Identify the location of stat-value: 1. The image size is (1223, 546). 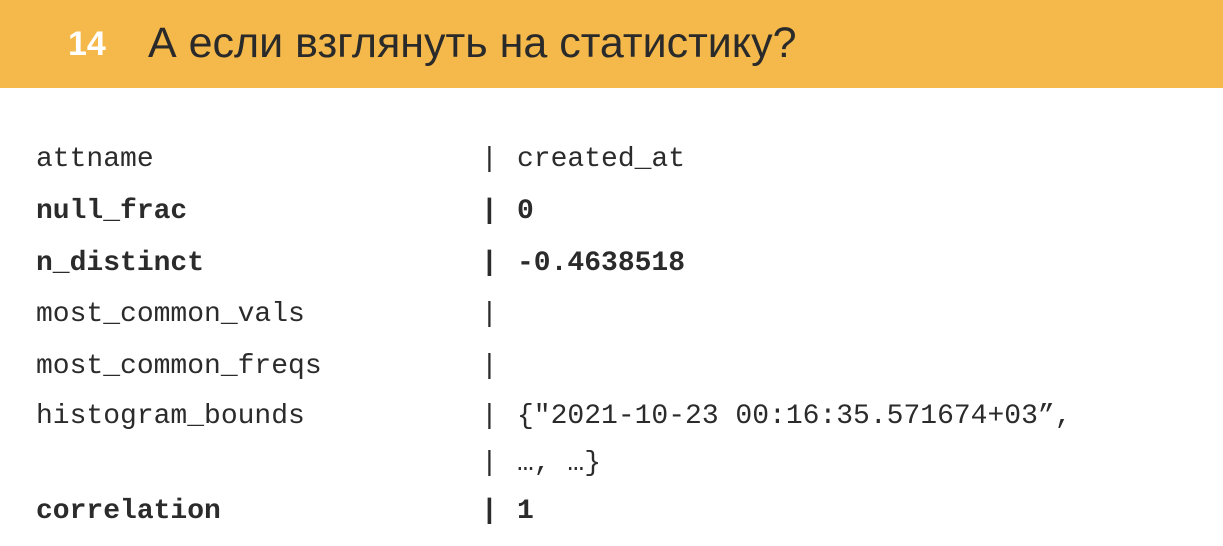
(525, 511).